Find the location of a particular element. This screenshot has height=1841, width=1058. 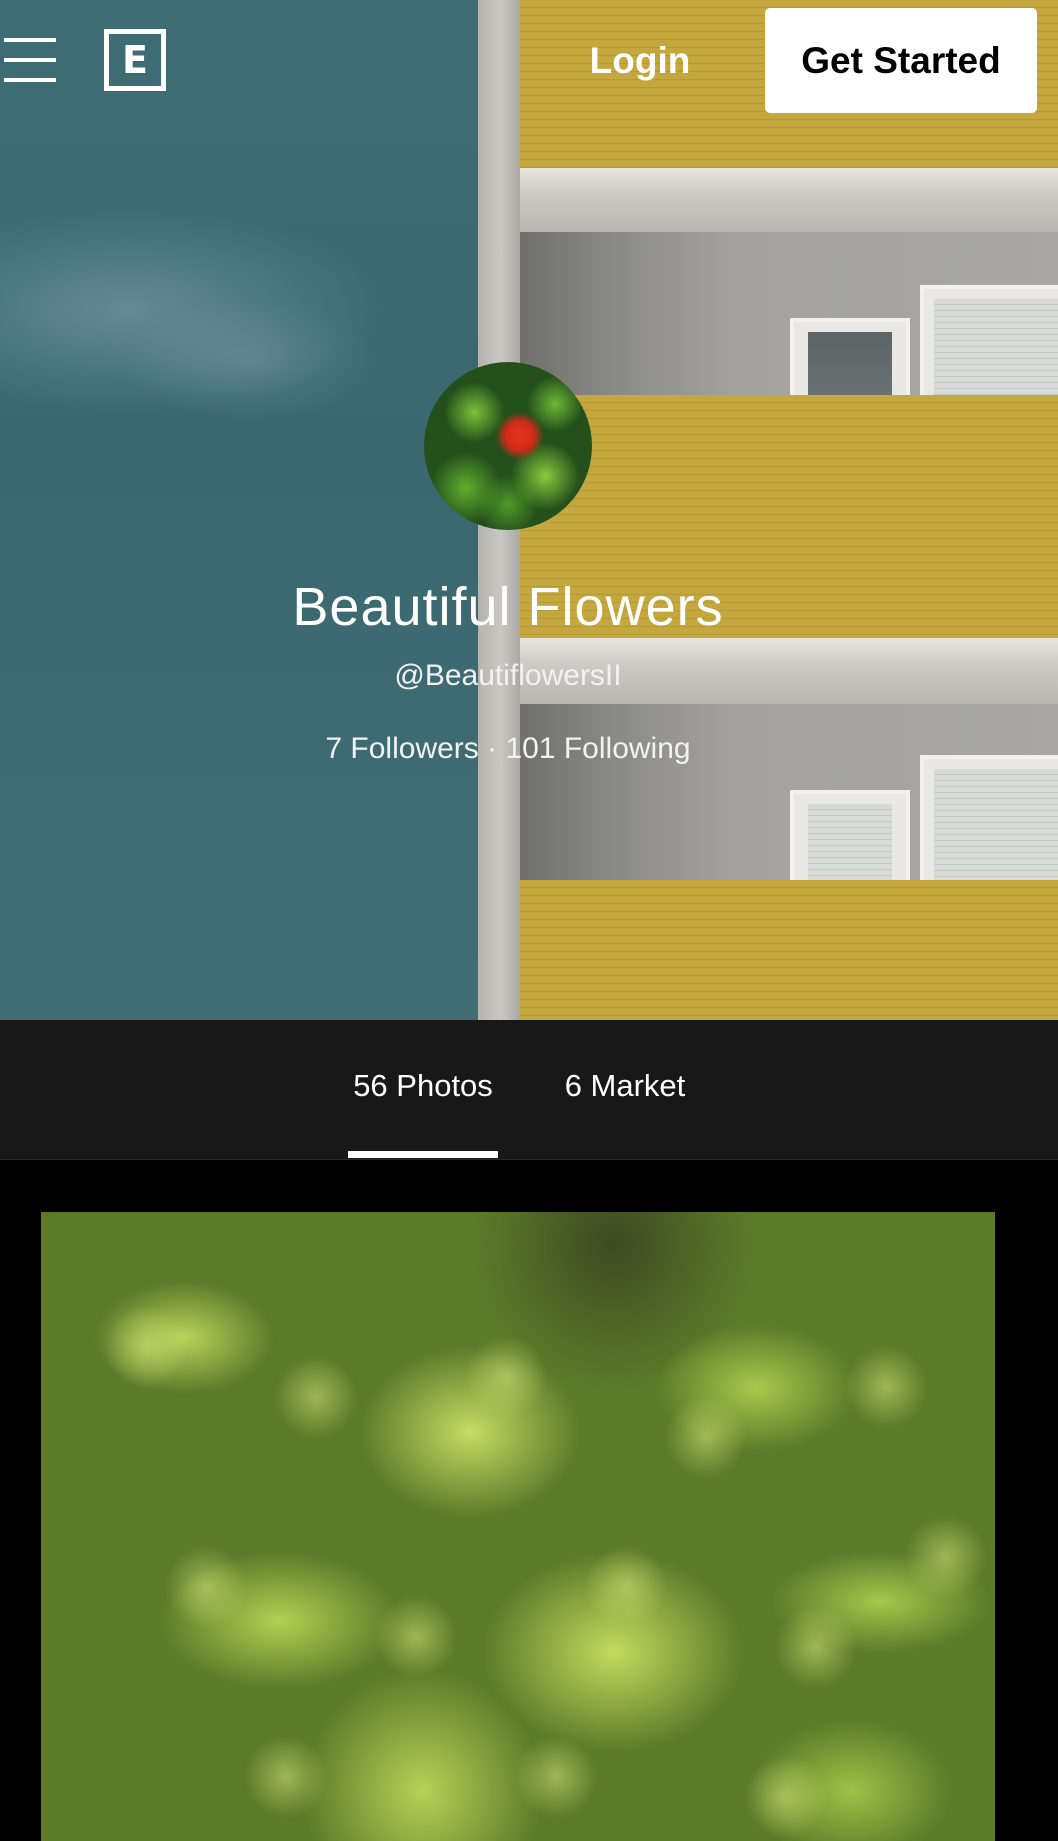

avatar is located at coordinates (508, 446).